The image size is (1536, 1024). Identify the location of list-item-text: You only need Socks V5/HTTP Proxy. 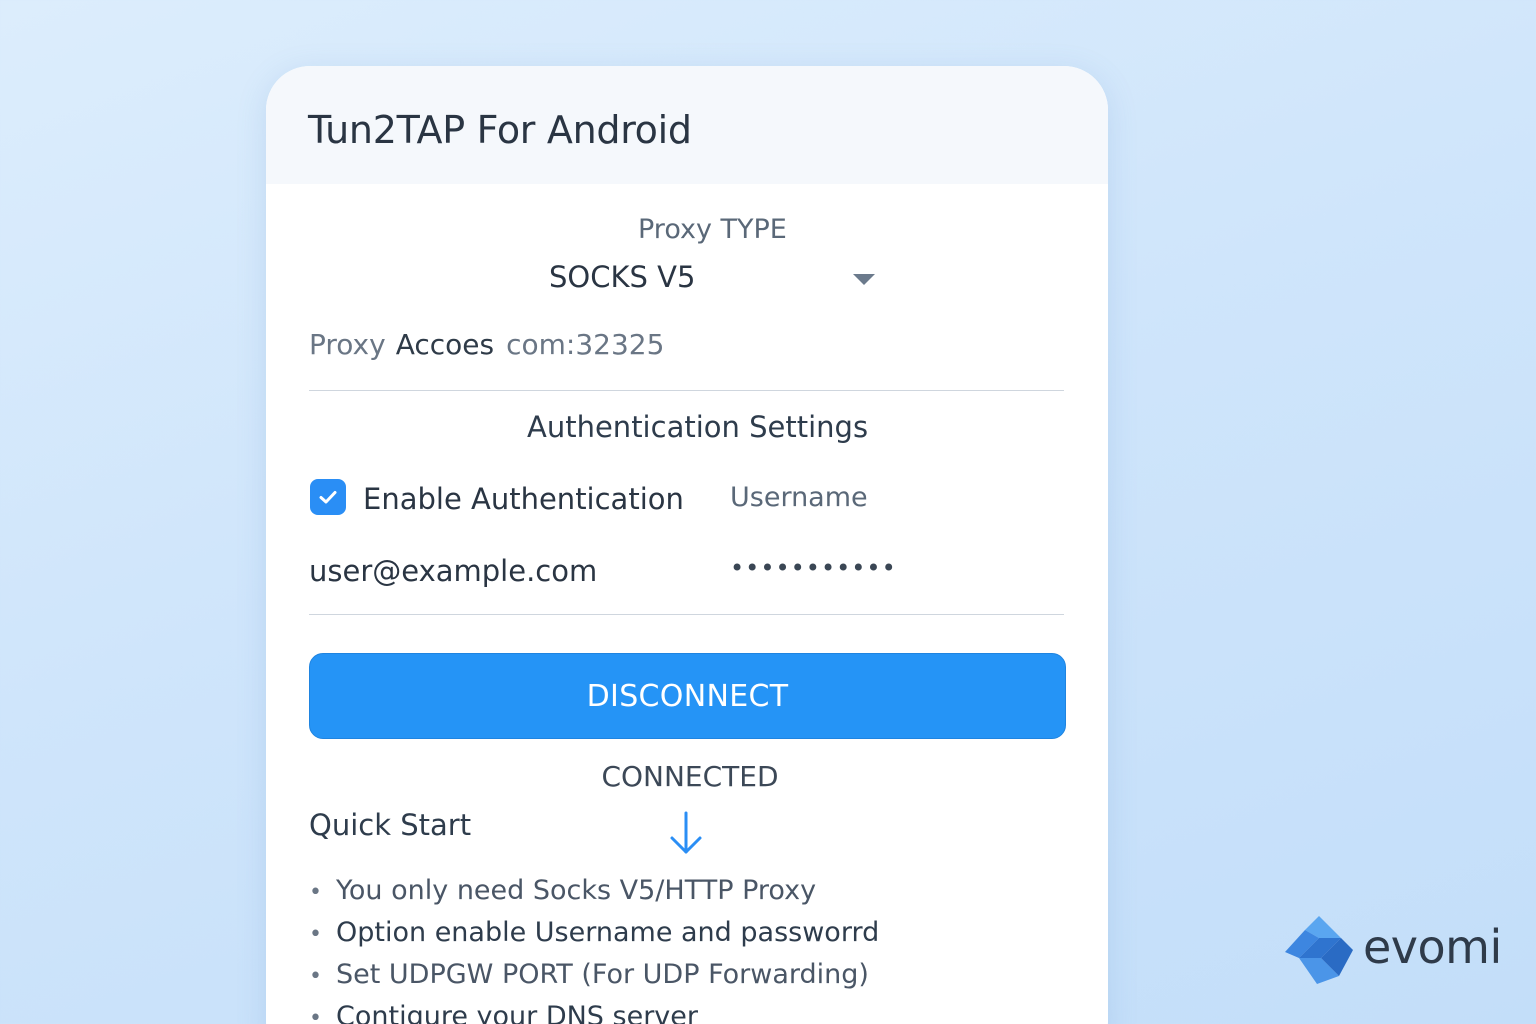
(576, 890).